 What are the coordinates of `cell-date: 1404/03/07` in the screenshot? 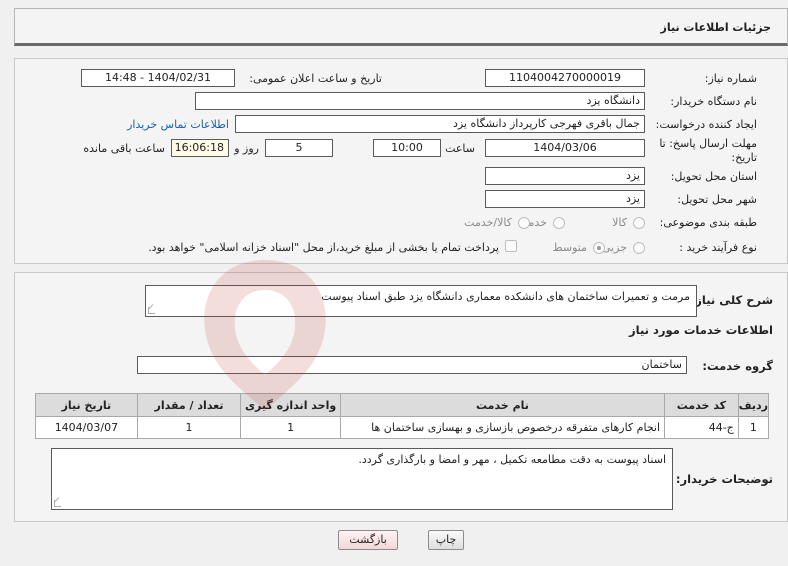 It's located at (86, 427).